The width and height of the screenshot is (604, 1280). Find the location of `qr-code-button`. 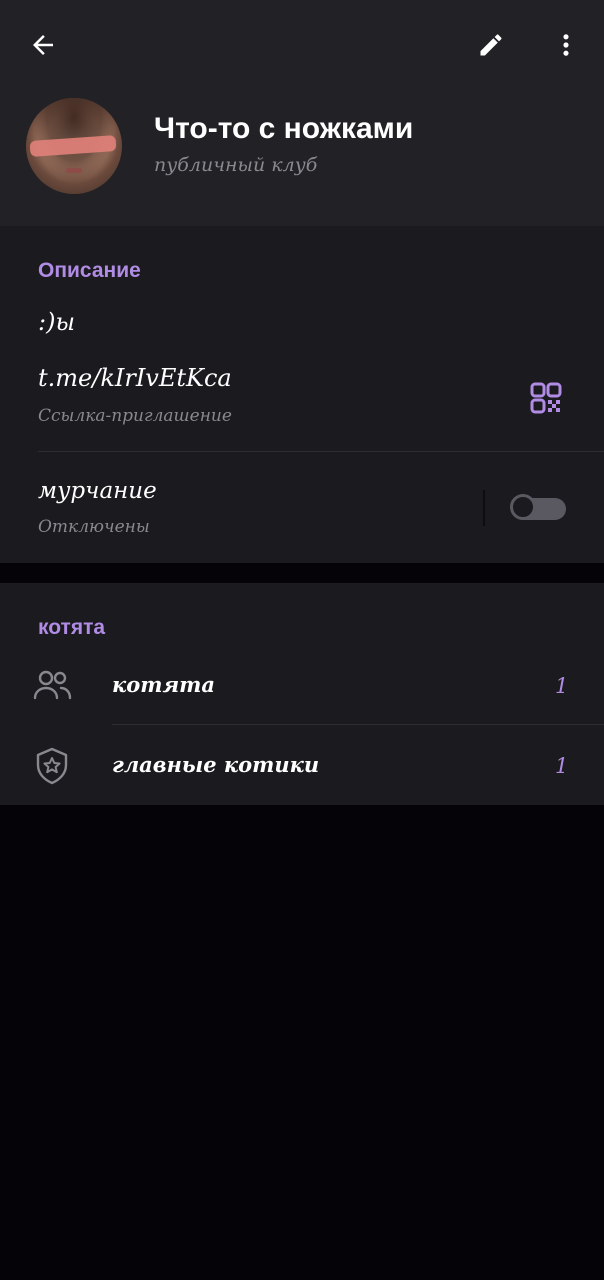

qr-code-button is located at coordinates (546, 398).